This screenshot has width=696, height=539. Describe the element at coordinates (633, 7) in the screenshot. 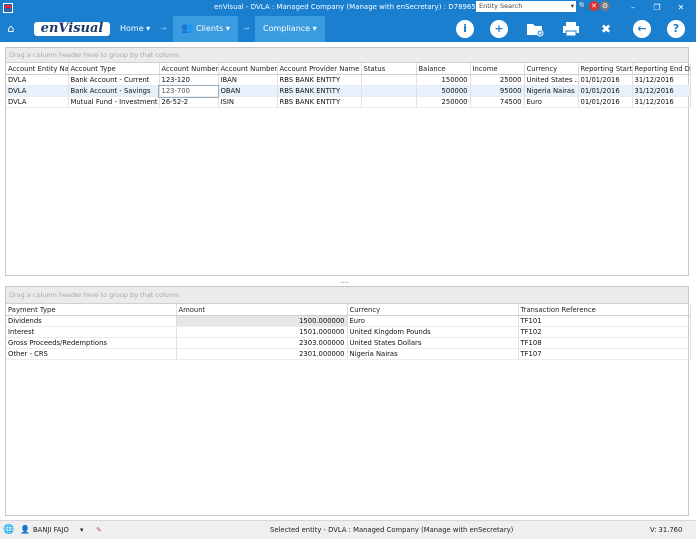

I see `minimize-button: –` at that location.